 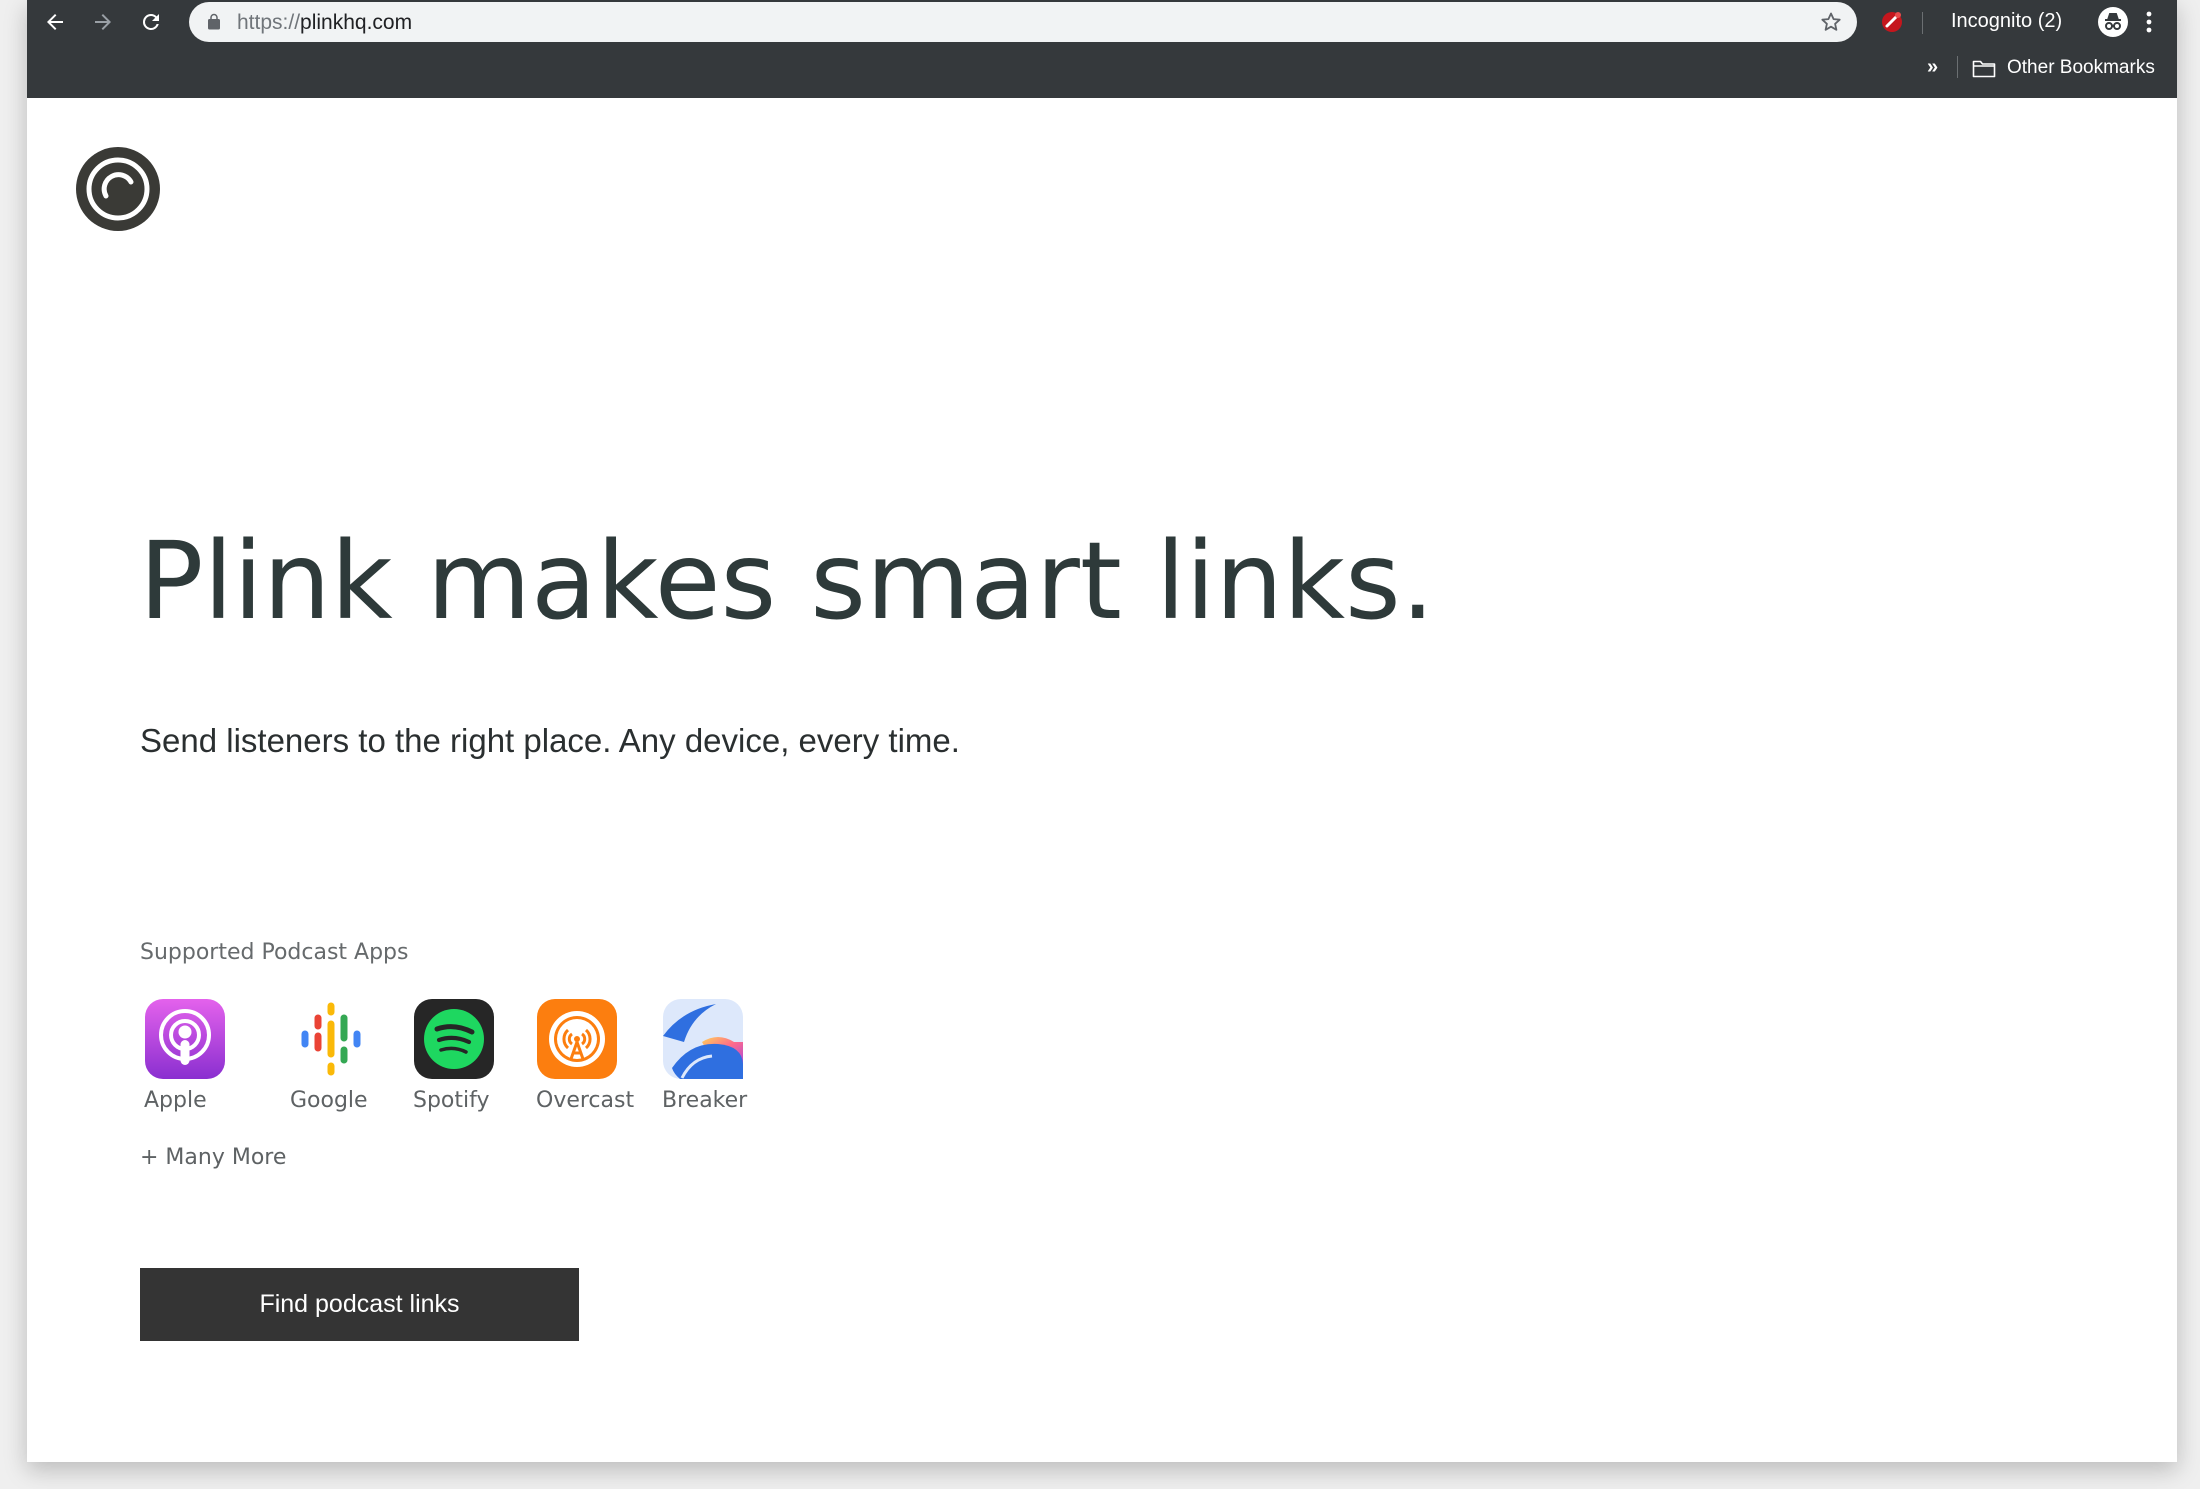 I want to click on app-label-breaker: Breaker, so click(x=705, y=1100).